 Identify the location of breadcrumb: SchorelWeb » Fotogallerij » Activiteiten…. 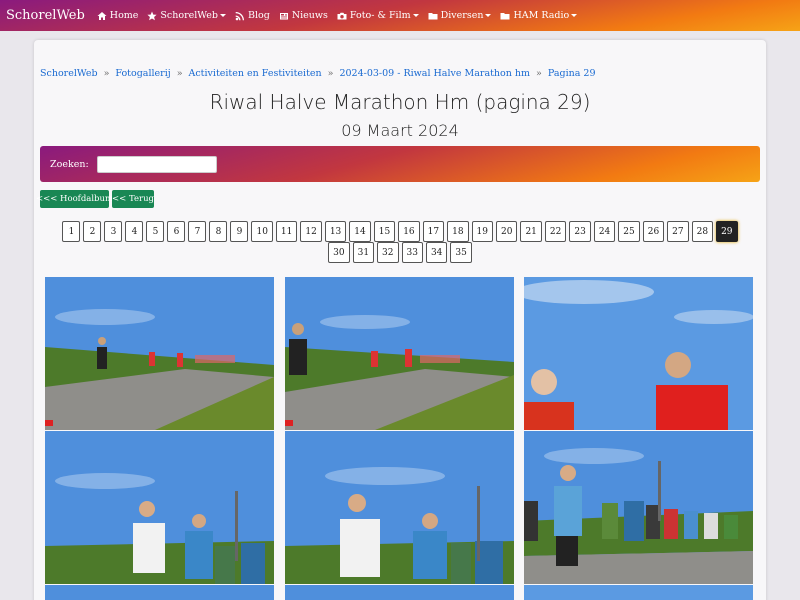
(318, 73).